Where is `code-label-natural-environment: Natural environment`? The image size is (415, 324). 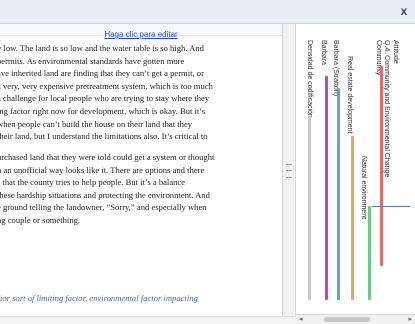
code-label-natural-environment: Natural environment is located at coordinates (363, 188).